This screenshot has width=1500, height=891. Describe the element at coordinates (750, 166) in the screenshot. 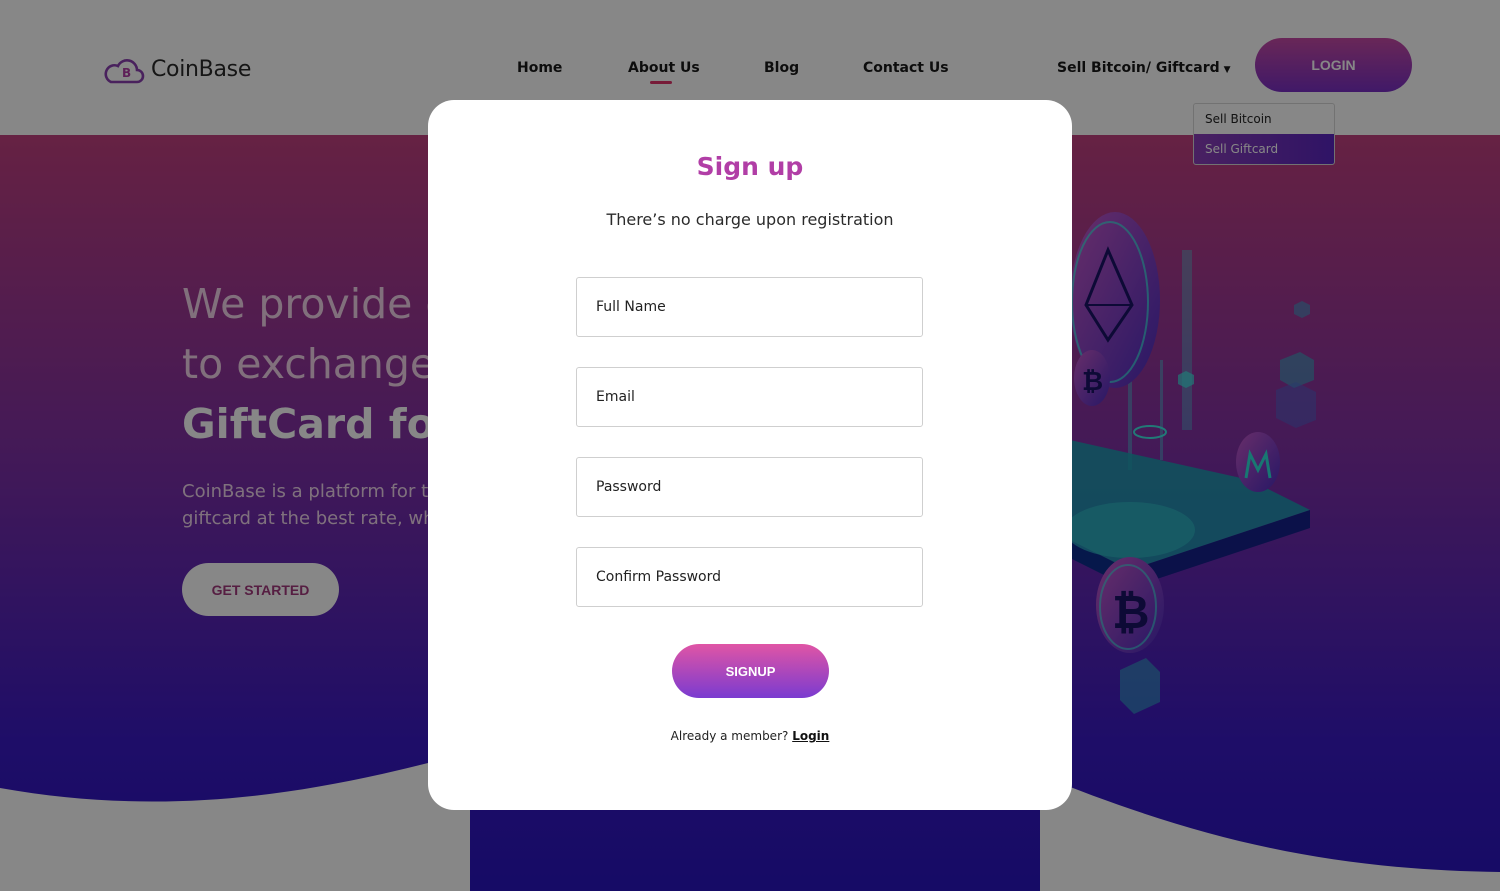

I see `modal-title: Sign up` at that location.